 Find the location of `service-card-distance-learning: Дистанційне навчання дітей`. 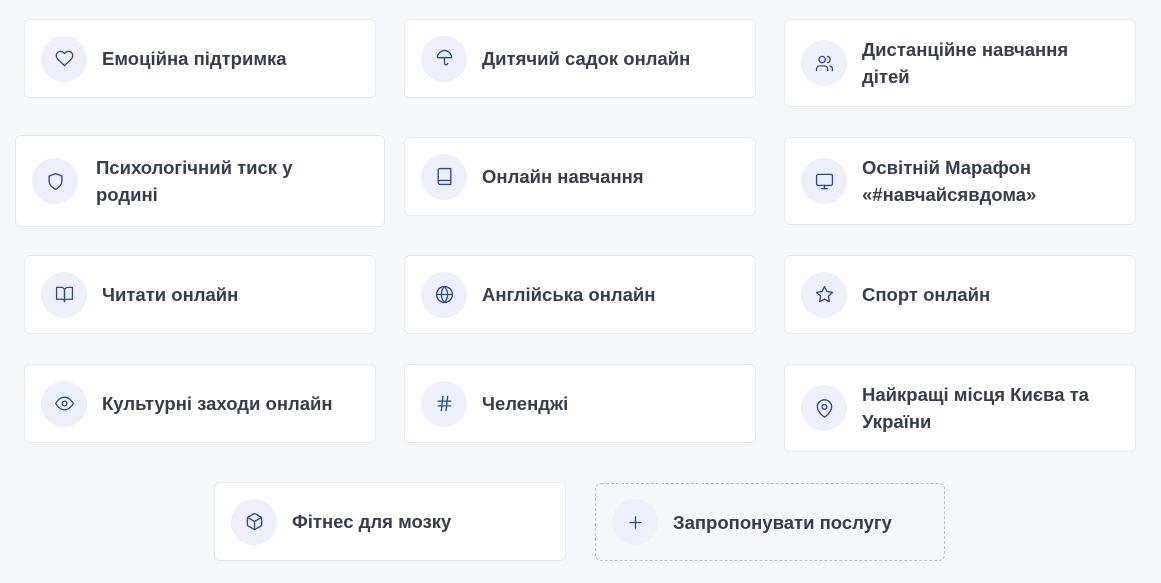

service-card-distance-learning: Дистанційне навчання дітей is located at coordinates (960, 63).